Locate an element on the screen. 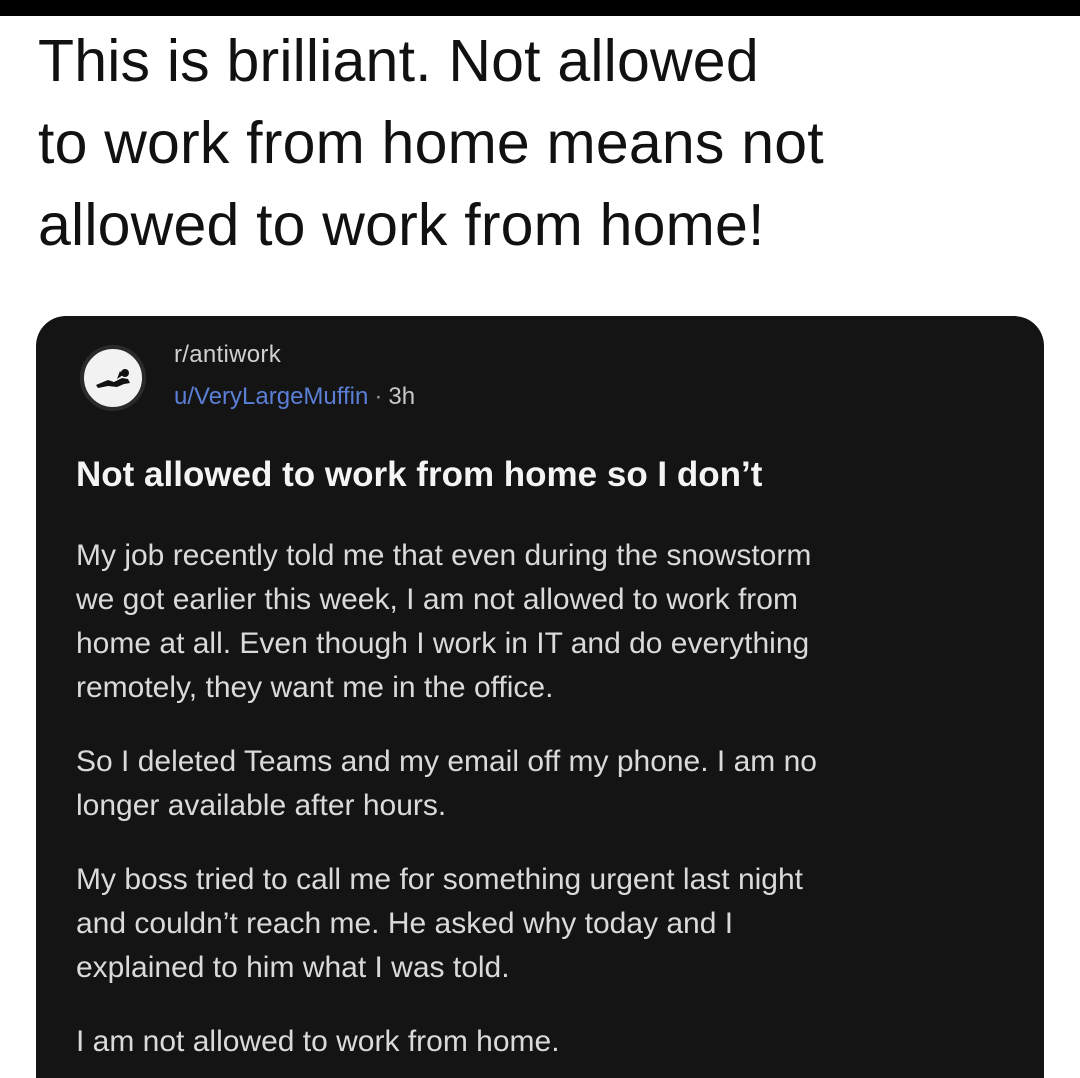  reclining-figure-icon is located at coordinates (113, 378).